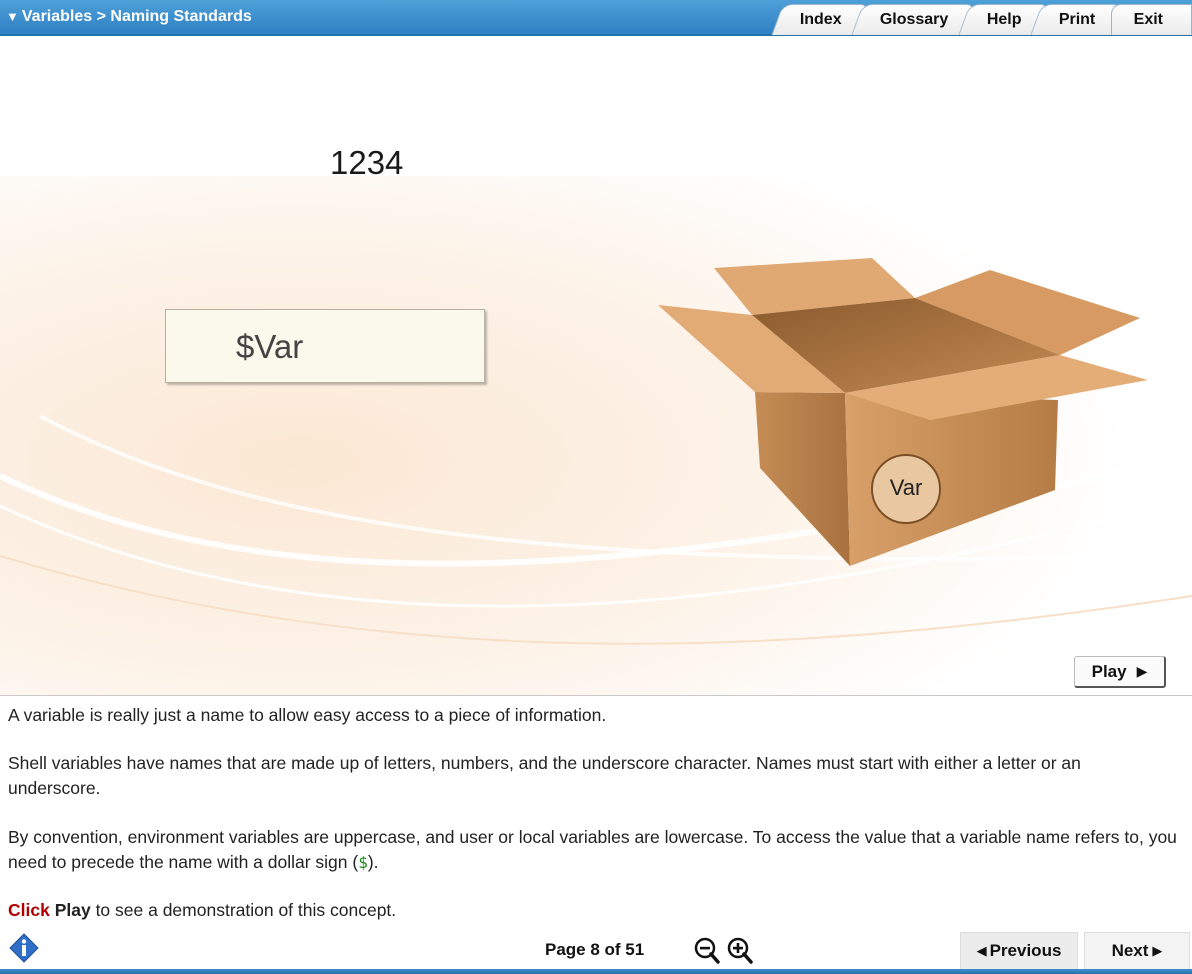  I want to click on info-diamond-icon, so click(24, 948).